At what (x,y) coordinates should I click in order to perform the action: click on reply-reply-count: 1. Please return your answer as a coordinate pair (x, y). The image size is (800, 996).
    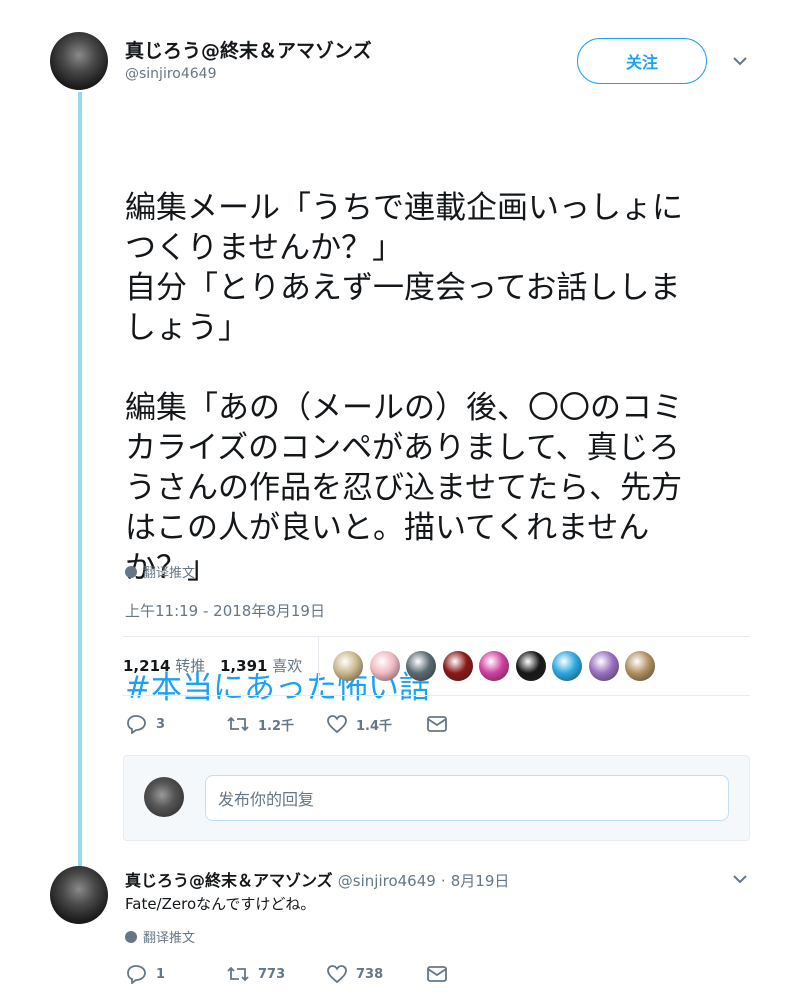
    Looking at the image, I should click on (161, 974).